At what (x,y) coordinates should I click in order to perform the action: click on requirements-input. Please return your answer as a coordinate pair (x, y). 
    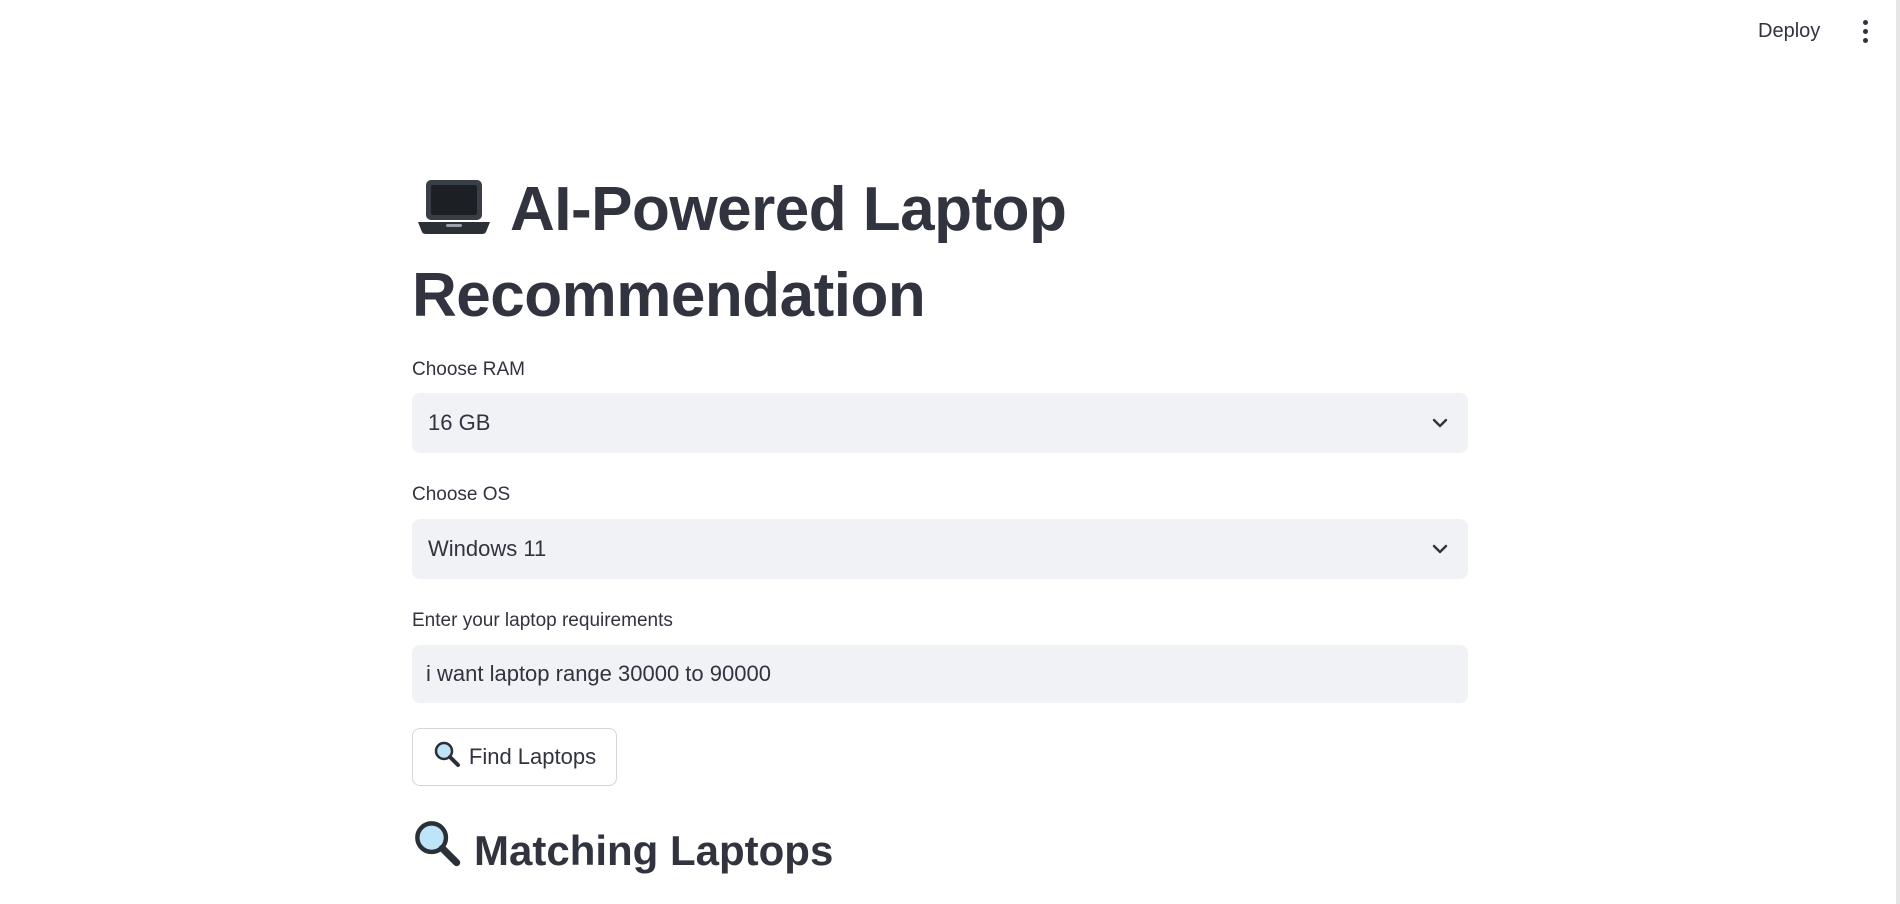
    Looking at the image, I should click on (940, 674).